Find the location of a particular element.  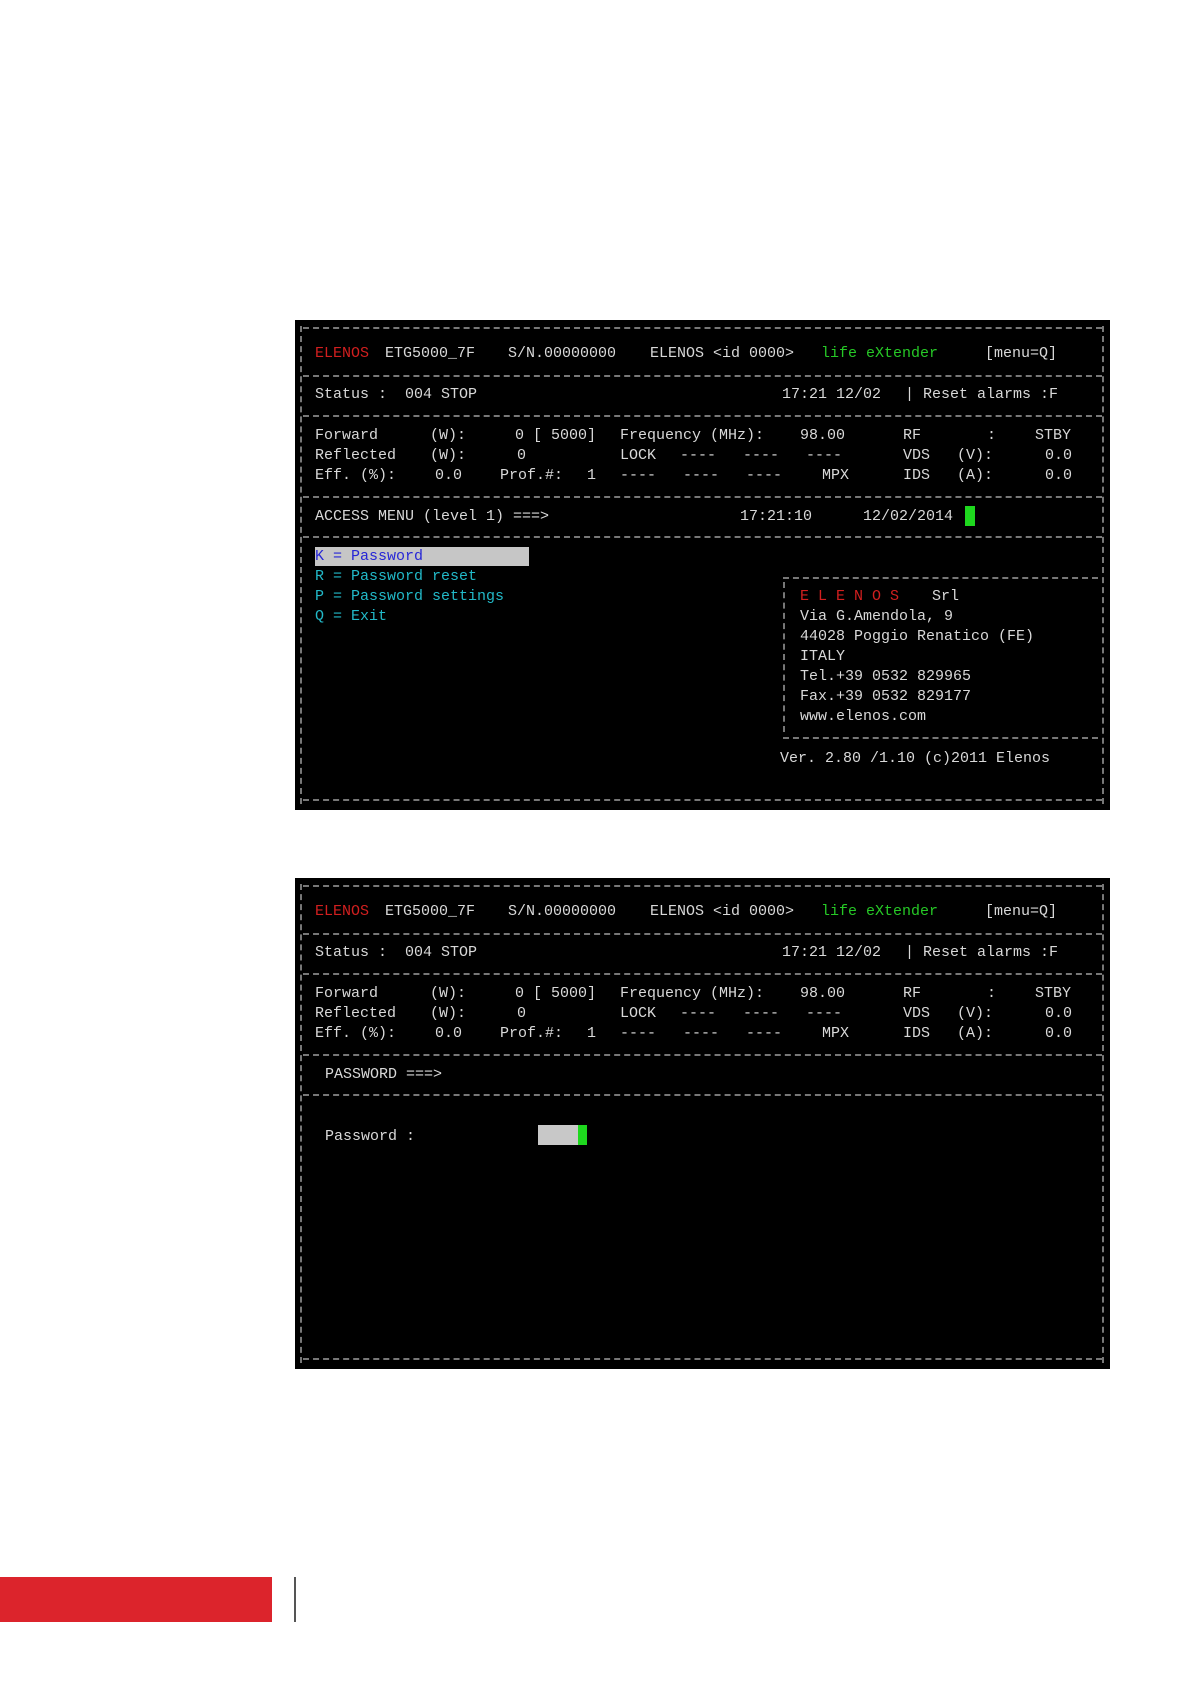

company-country: ITALY is located at coordinates (823, 656).